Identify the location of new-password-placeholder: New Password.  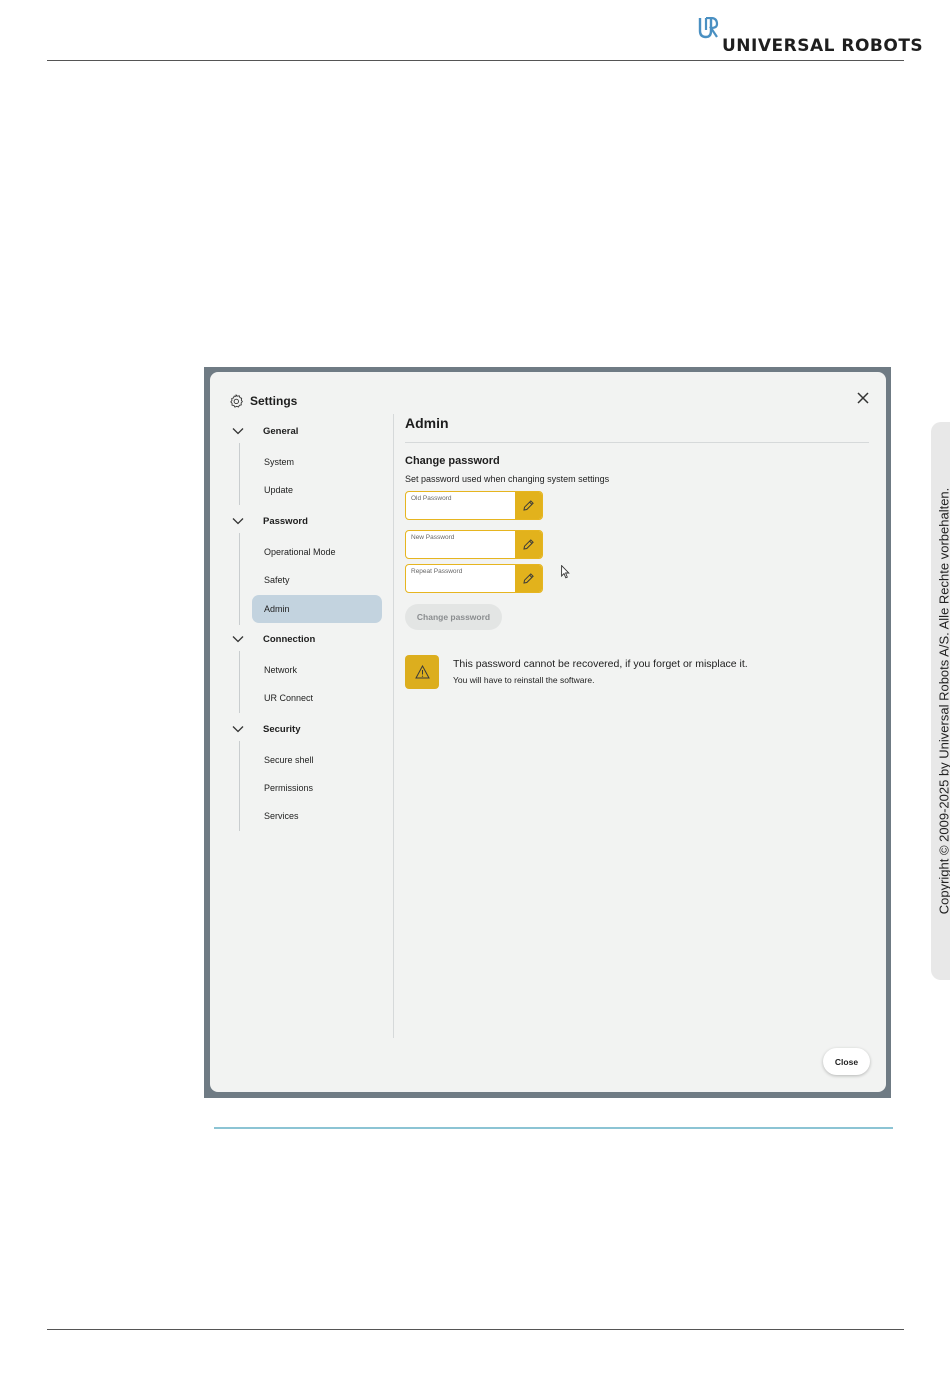
(433, 537).